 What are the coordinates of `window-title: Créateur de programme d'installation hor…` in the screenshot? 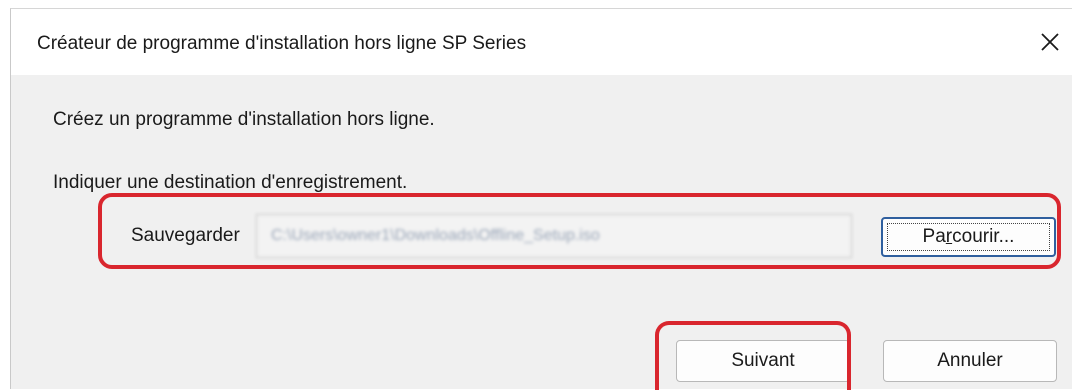 It's located at (282, 43).